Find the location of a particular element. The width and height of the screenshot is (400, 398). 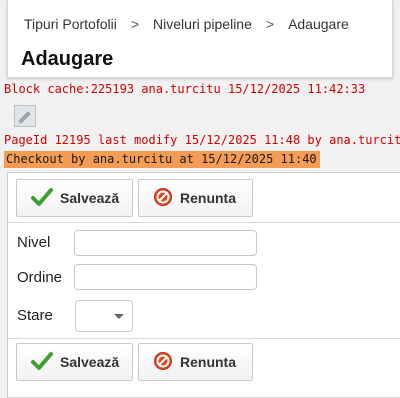

breadcrumb-item-tipuri-portofolii: Tipuri Portofolii is located at coordinates (70, 24).